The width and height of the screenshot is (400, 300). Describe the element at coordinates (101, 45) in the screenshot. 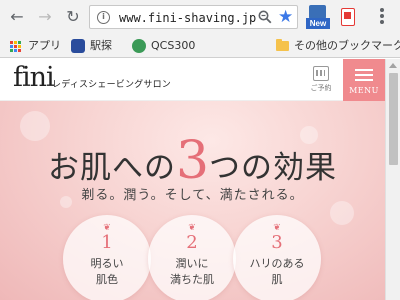

I see `bookmark-label: 駅探` at that location.